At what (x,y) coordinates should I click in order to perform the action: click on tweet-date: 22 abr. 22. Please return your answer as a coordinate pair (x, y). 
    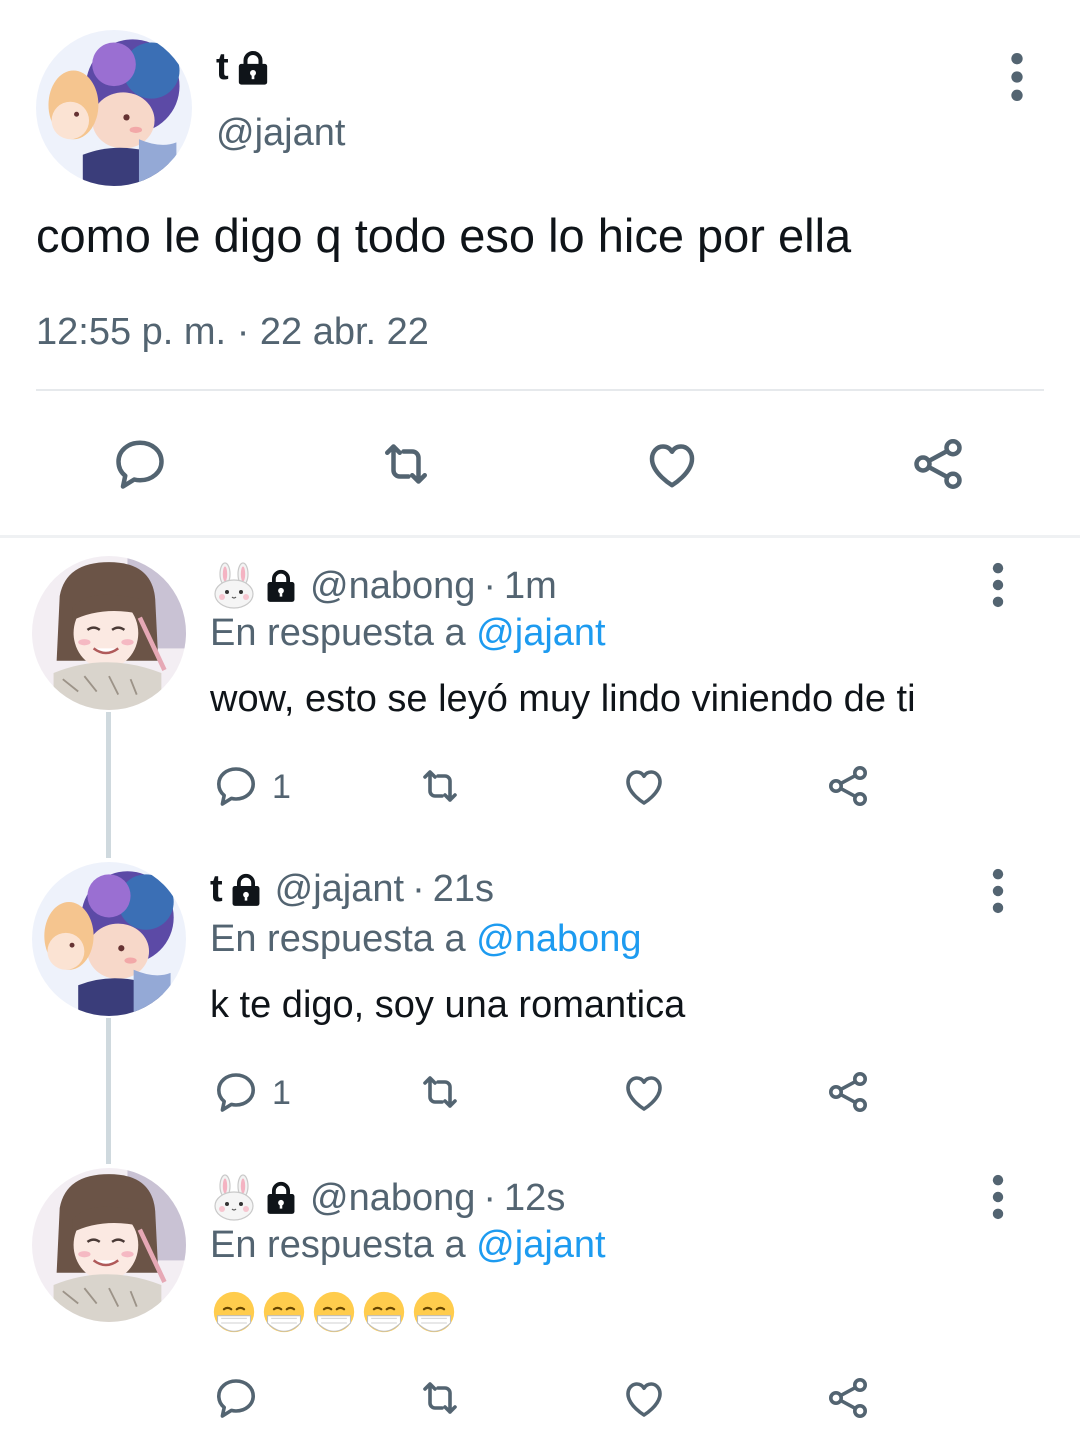
    Looking at the image, I should click on (344, 332).